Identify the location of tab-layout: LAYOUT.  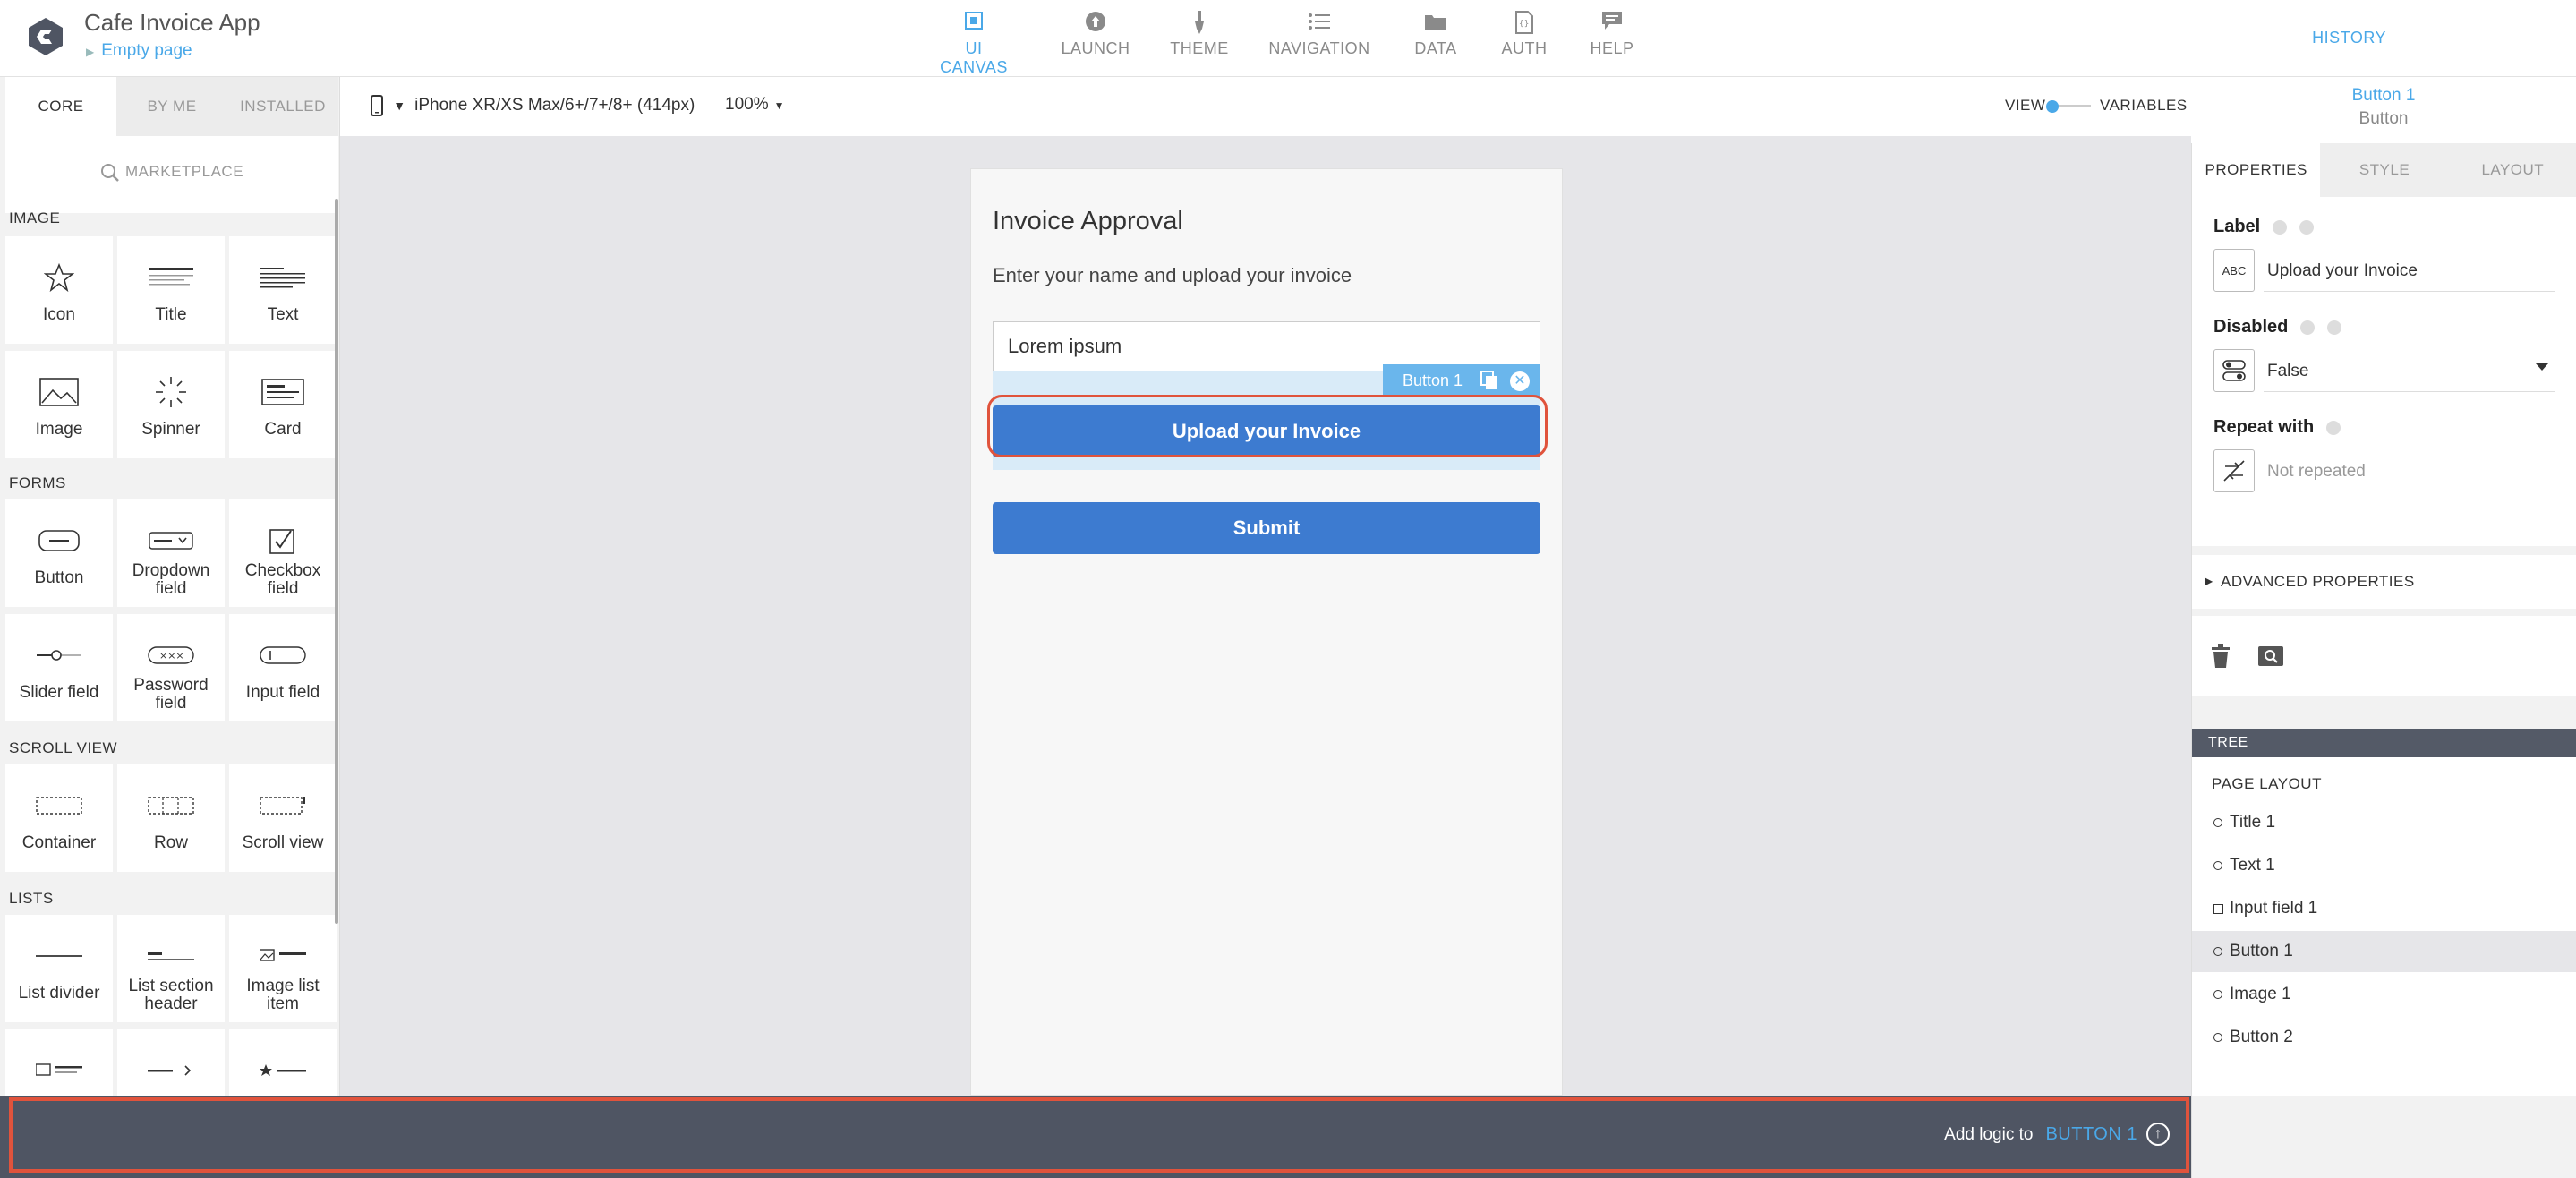
(2512, 170).